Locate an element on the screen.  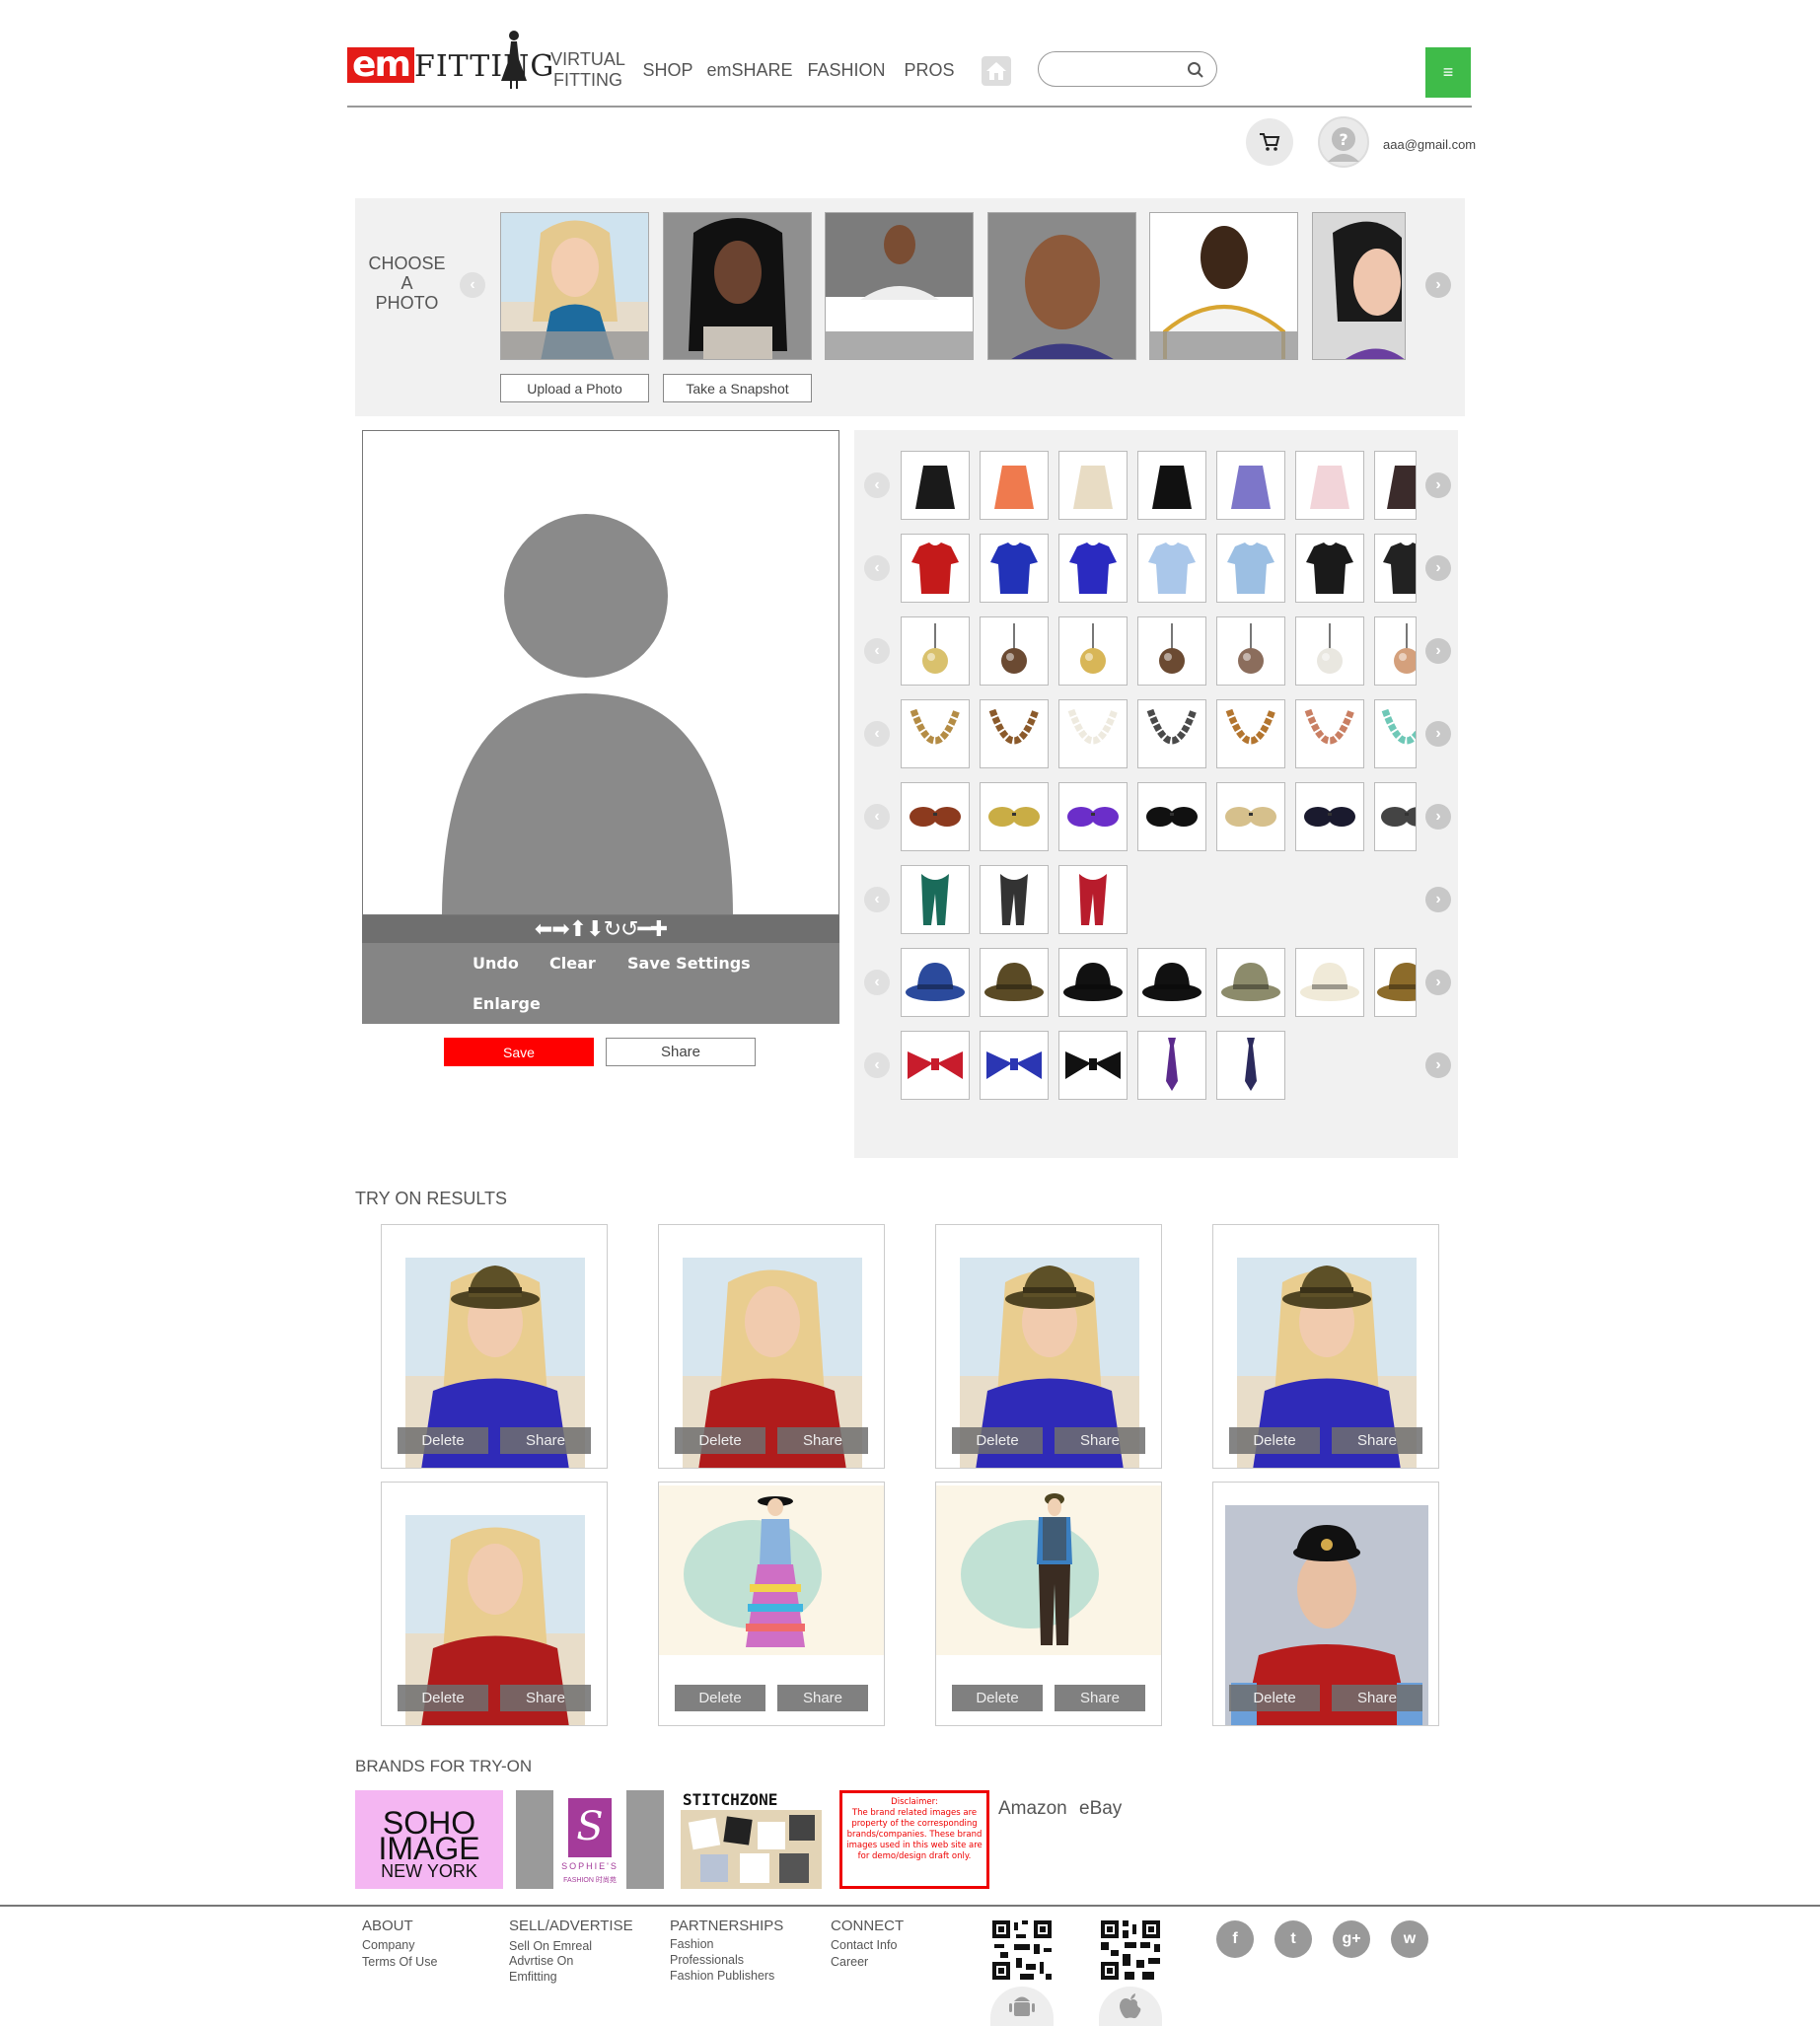
footer-about-head: ABOUT is located at coordinates (387, 1926).